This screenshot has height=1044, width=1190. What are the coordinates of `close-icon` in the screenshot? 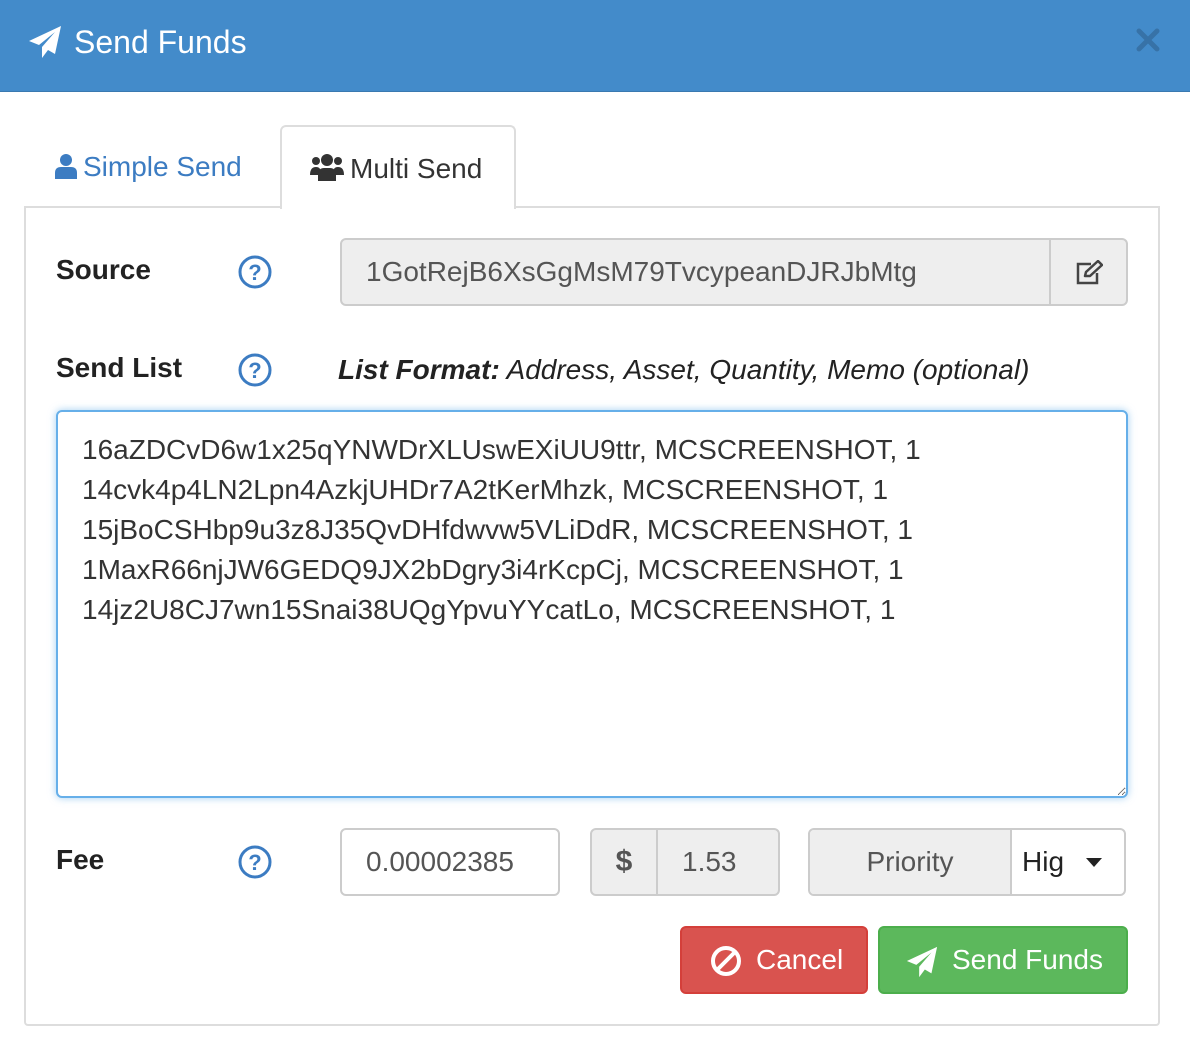 It's located at (1148, 40).